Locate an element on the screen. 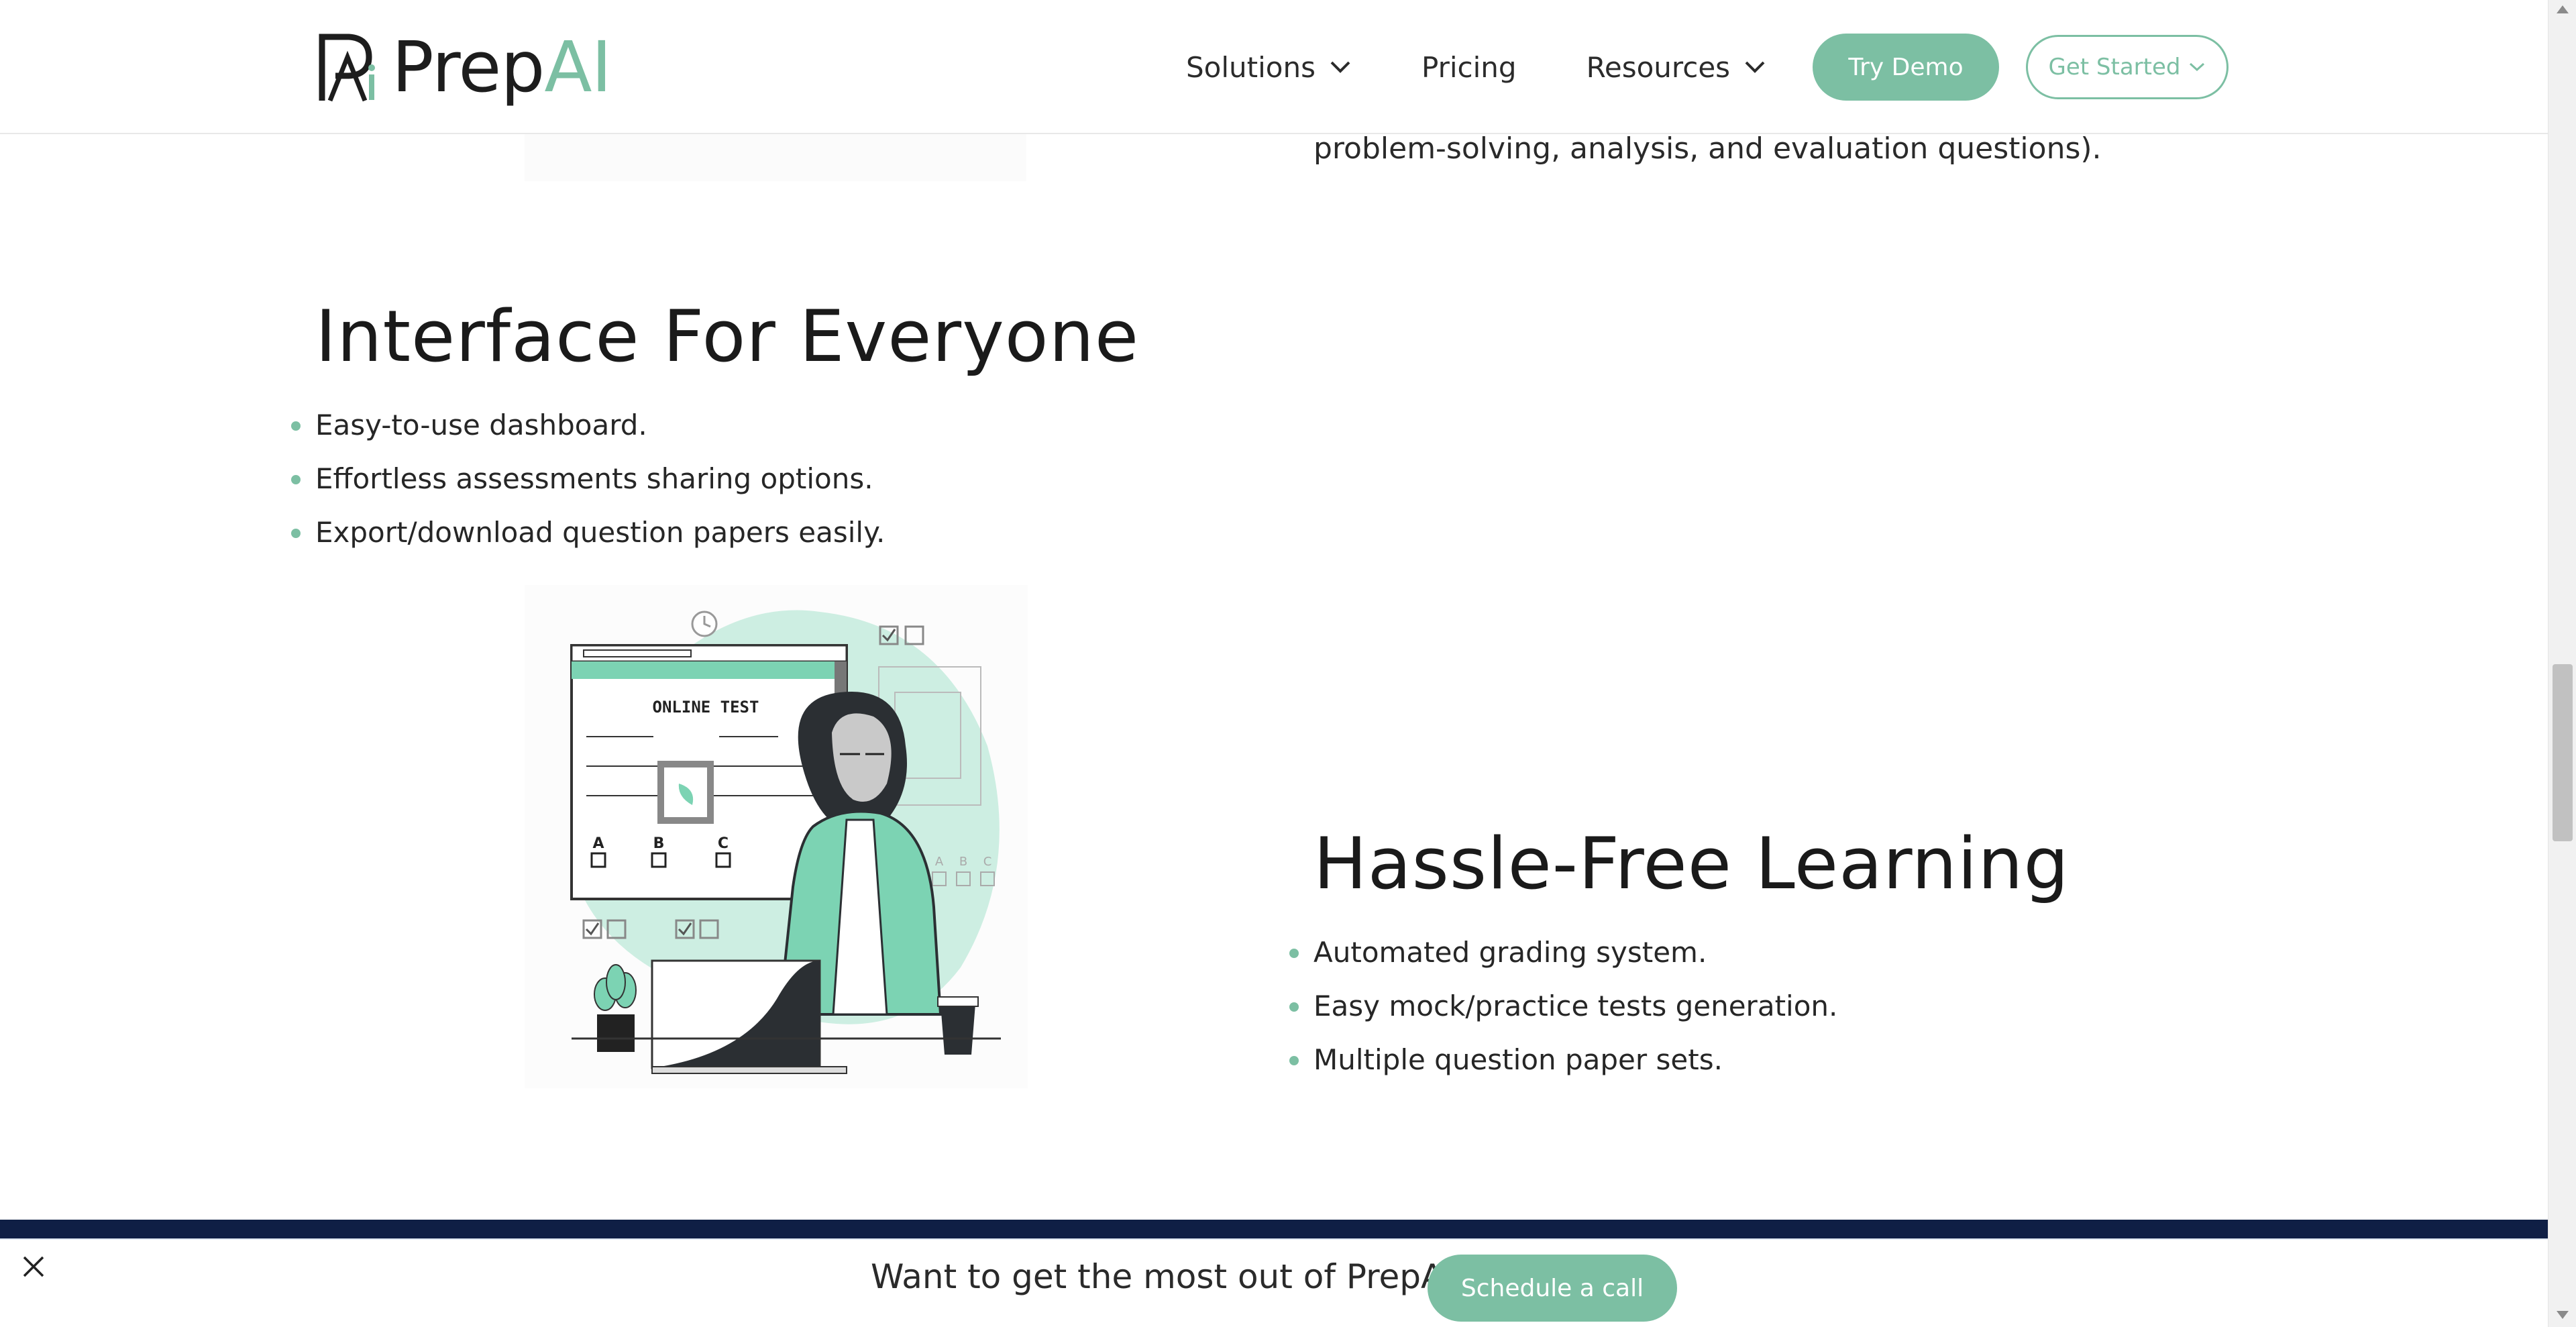 Image resolution: width=2576 pixels, height=1327 pixels. list-item-text: Easy-to-use dashboard. is located at coordinates (481, 425).